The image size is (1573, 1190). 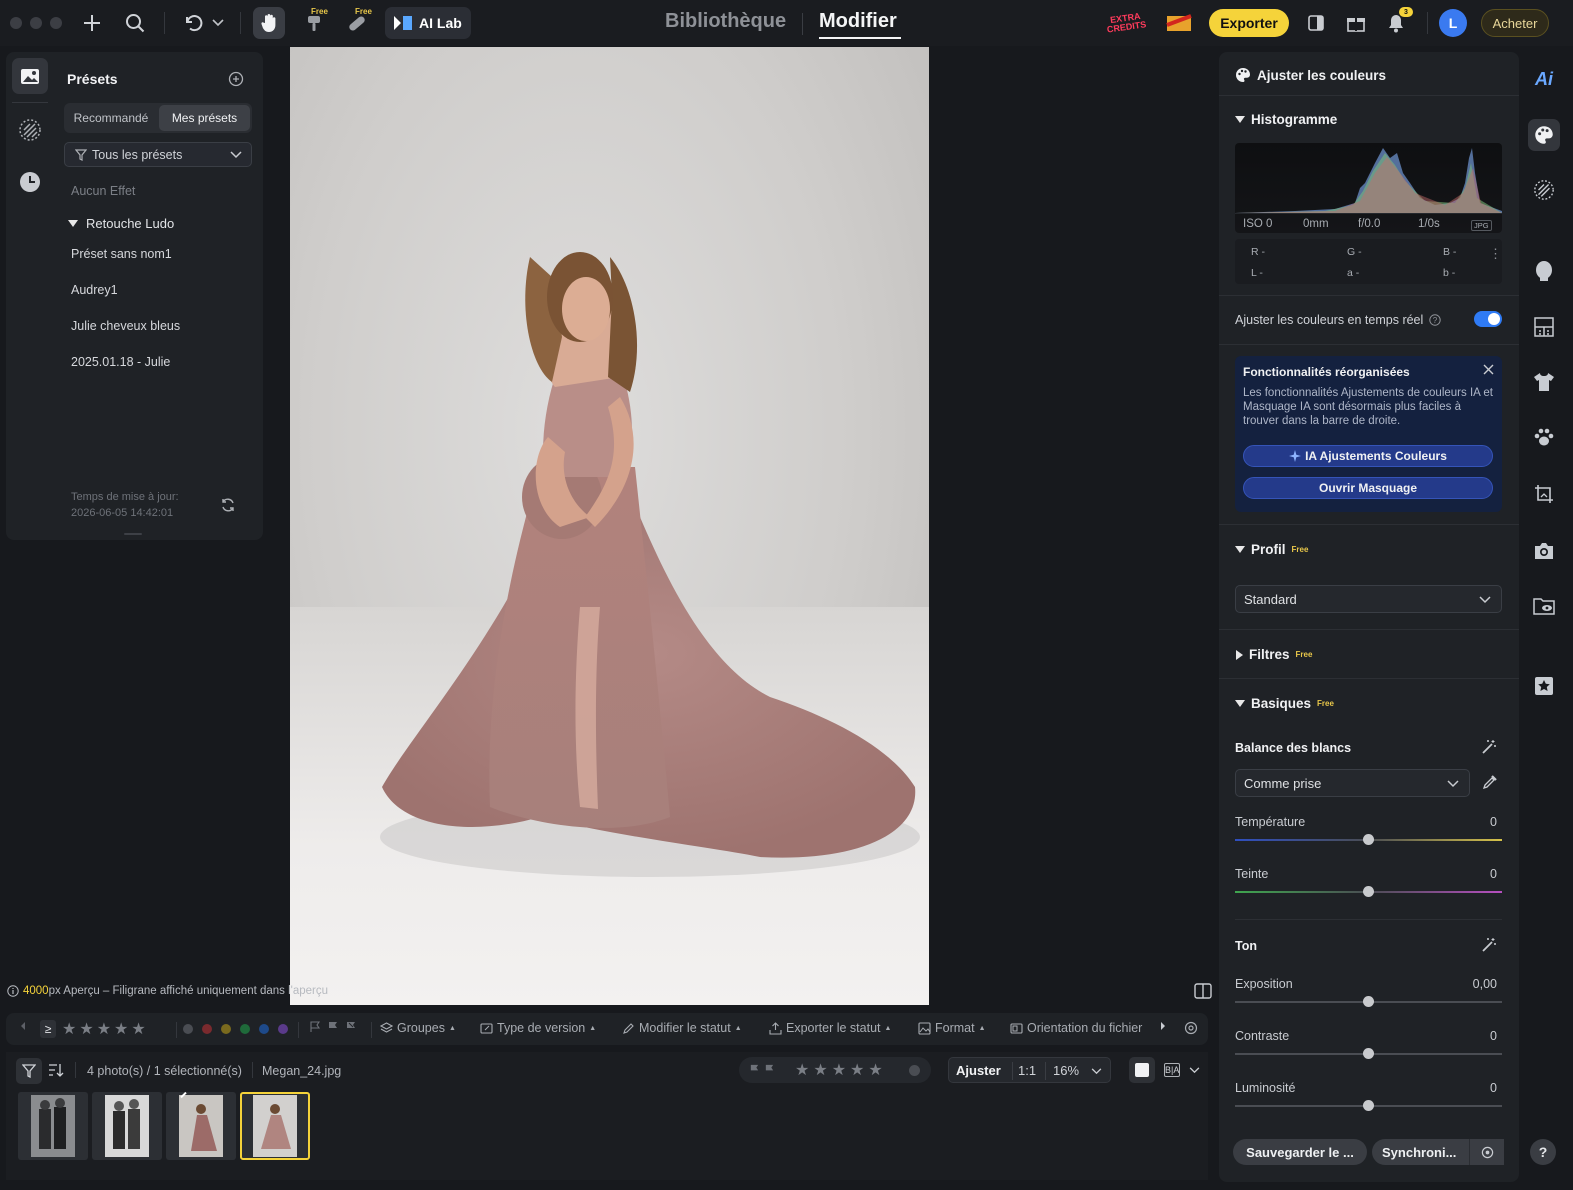 I want to click on zoom-one-to-one-button: 1:1, so click(x=1027, y=1070).